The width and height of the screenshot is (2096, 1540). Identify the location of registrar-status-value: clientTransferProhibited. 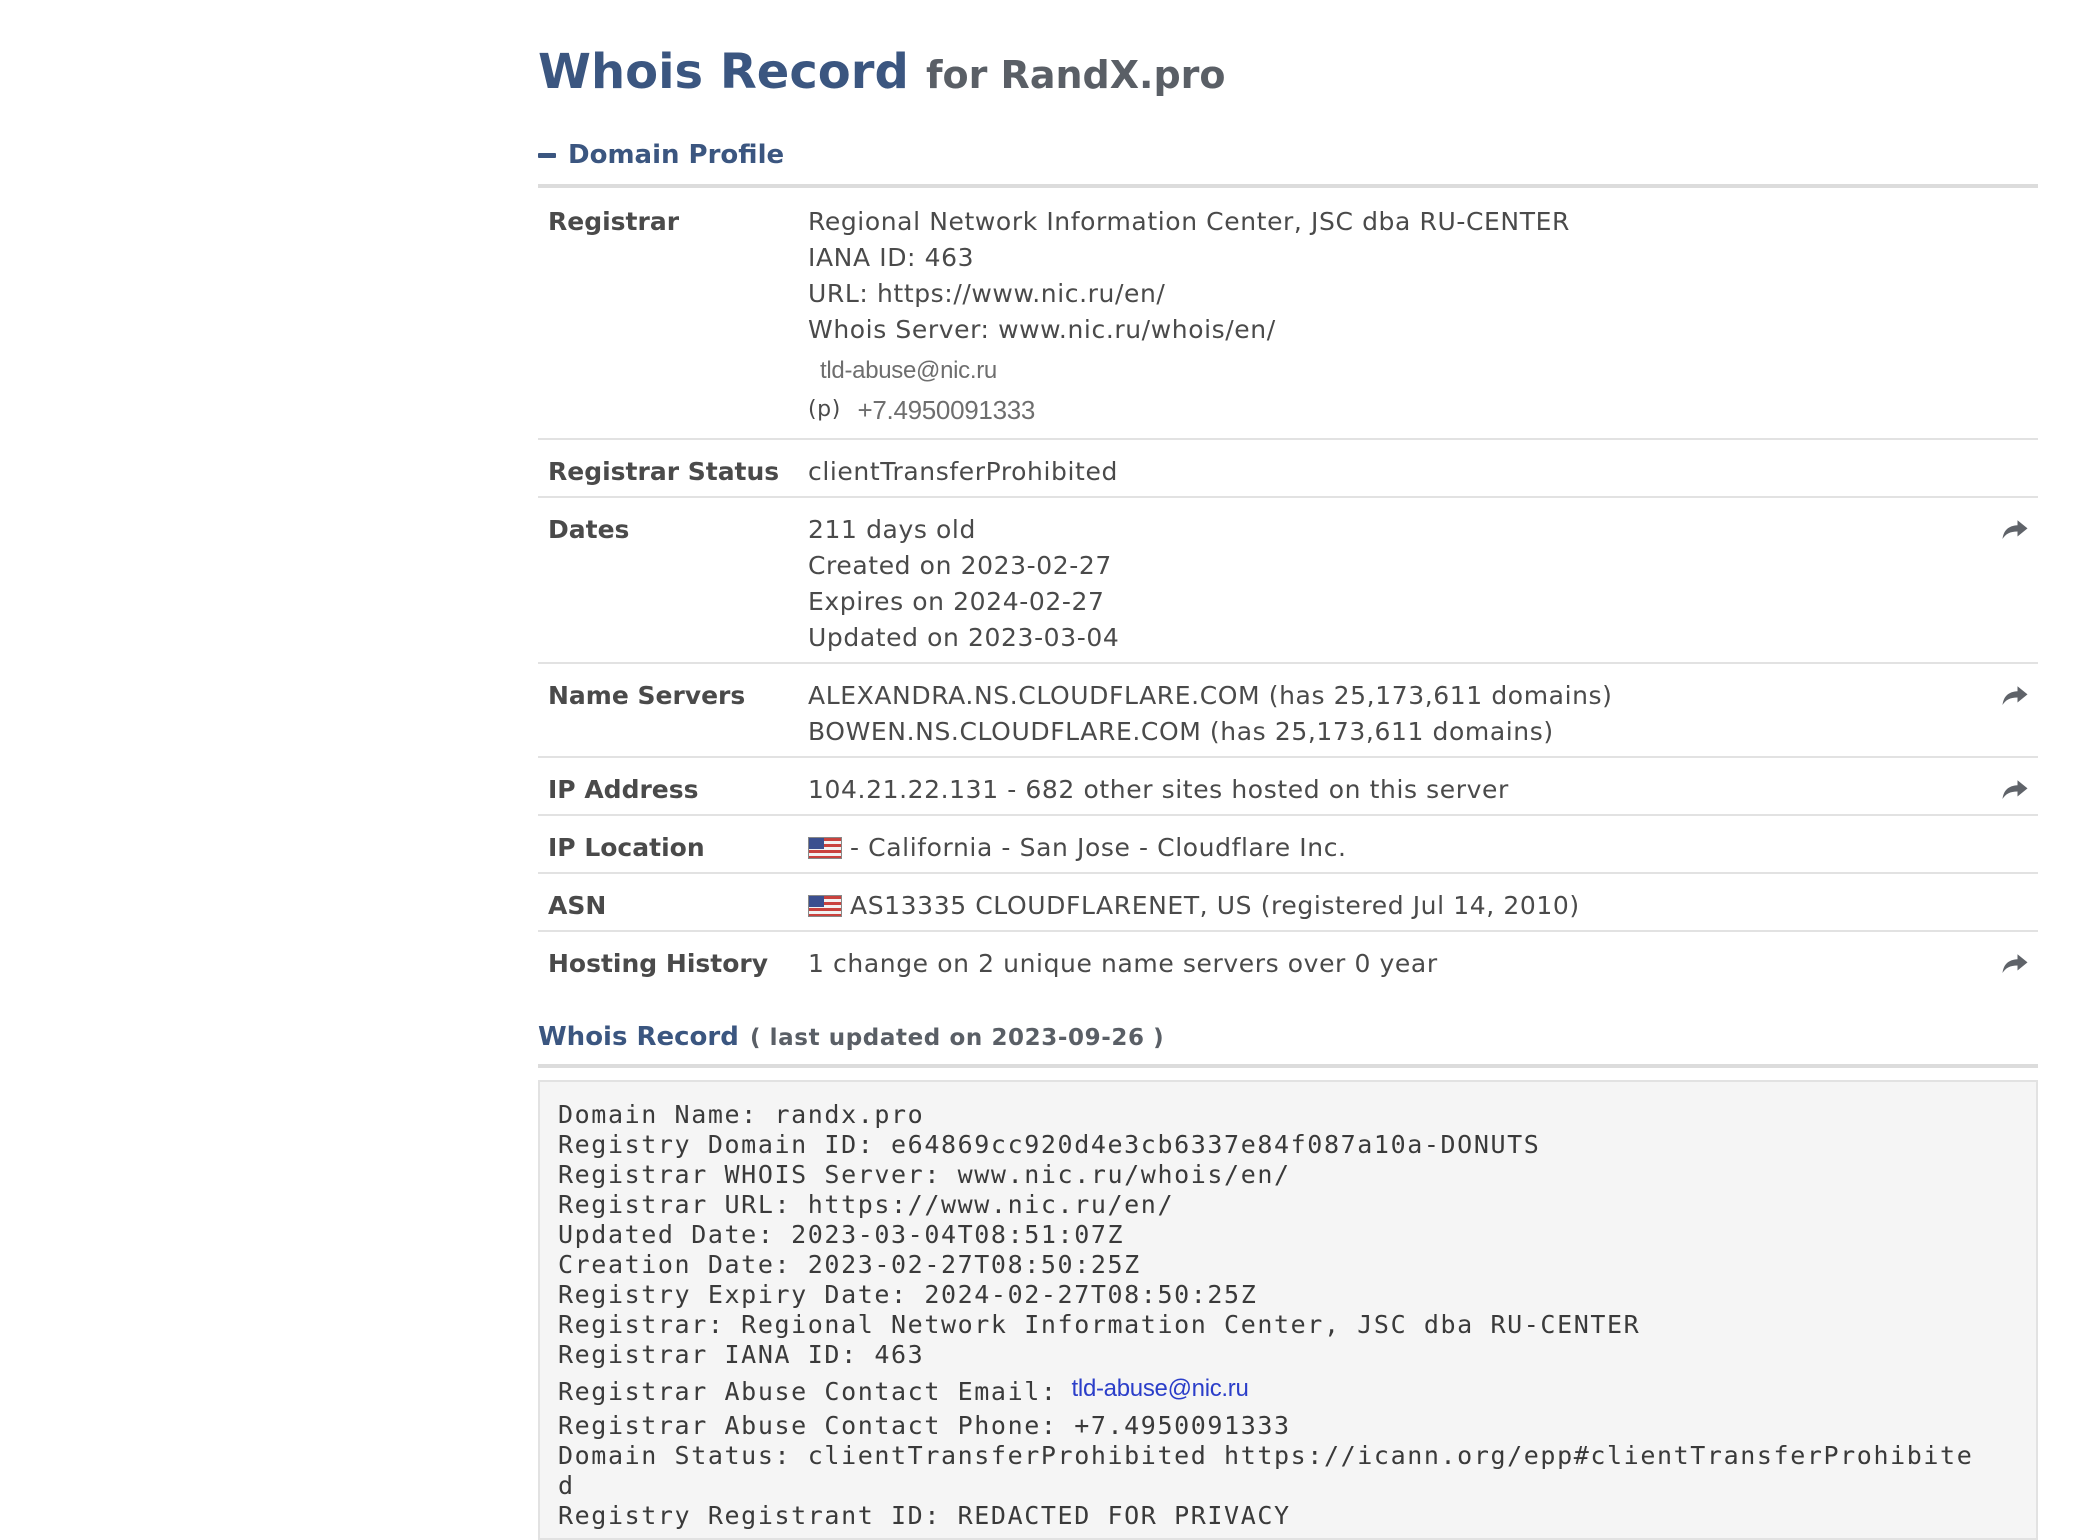
(963, 471).